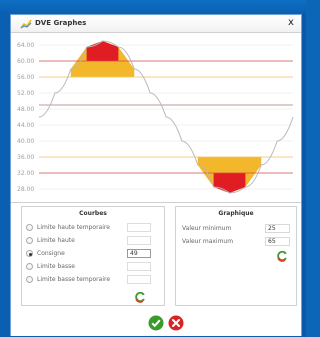  What do you see at coordinates (207, 228) in the screenshot?
I see `minimum-value-label: Valeur minimum` at bounding box center [207, 228].